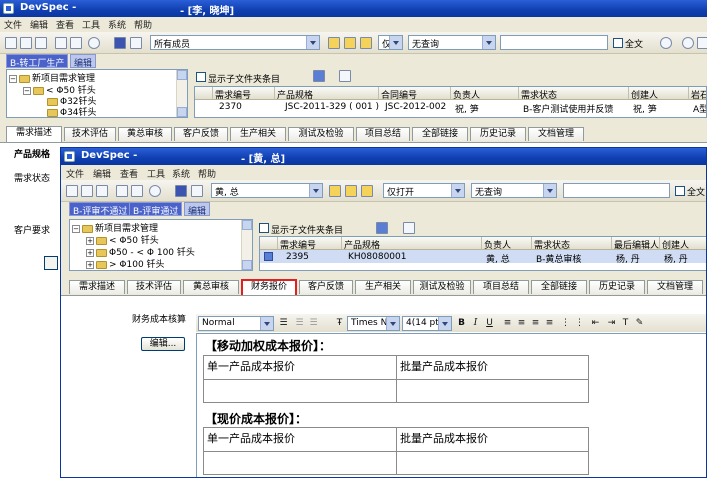 Image resolution: width=707 pixels, height=478 pixels. I want to click on search-options-icon, so click(702, 43).